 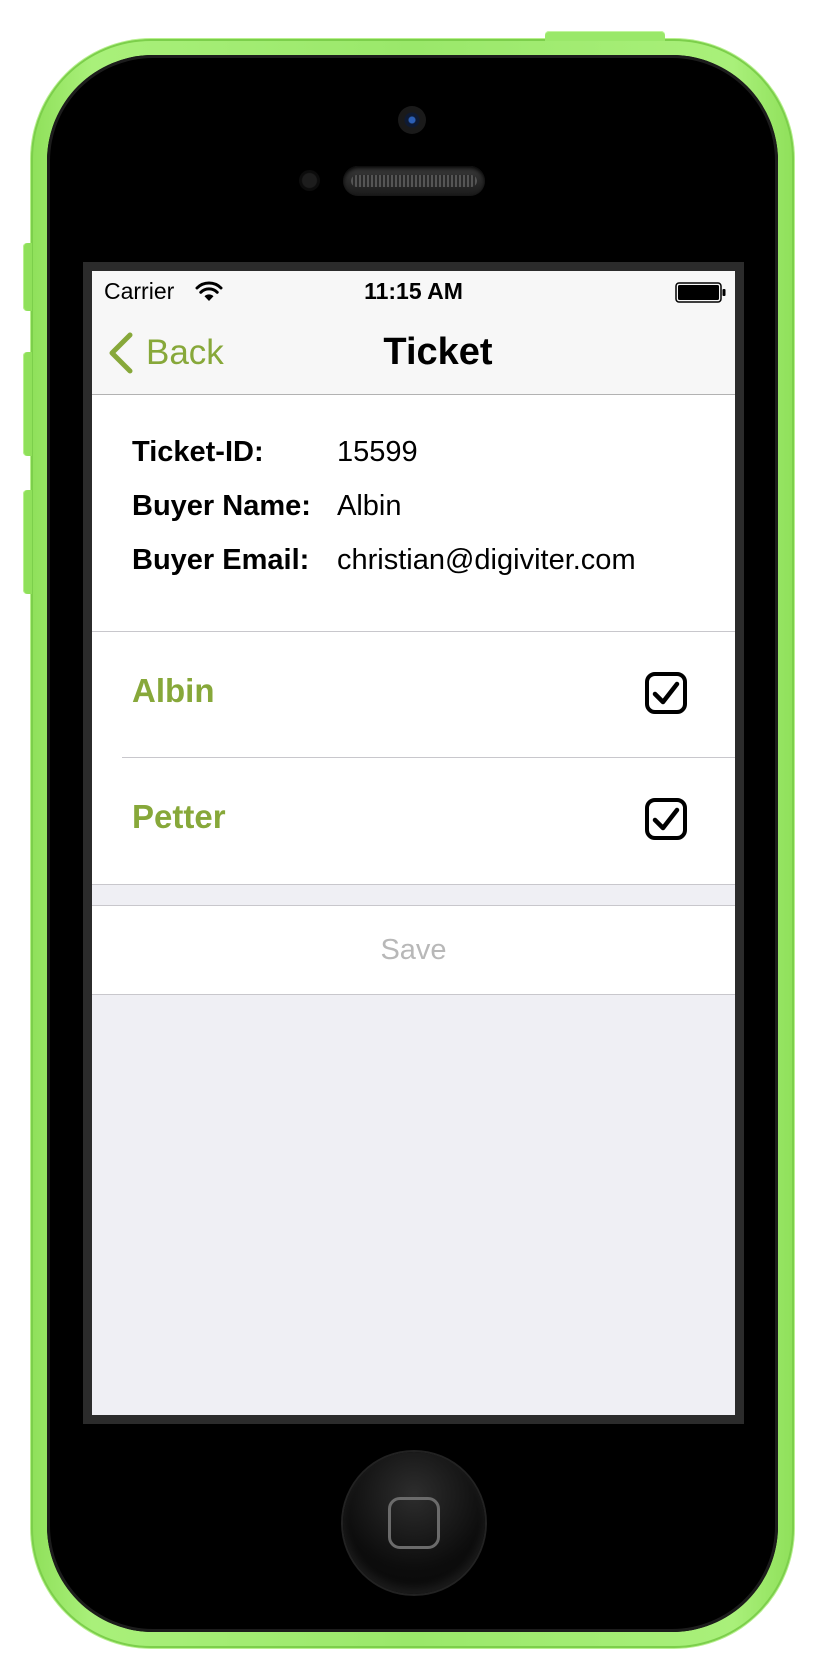 I want to click on attendee-list: Albin Petter, so click(x=413, y=758).